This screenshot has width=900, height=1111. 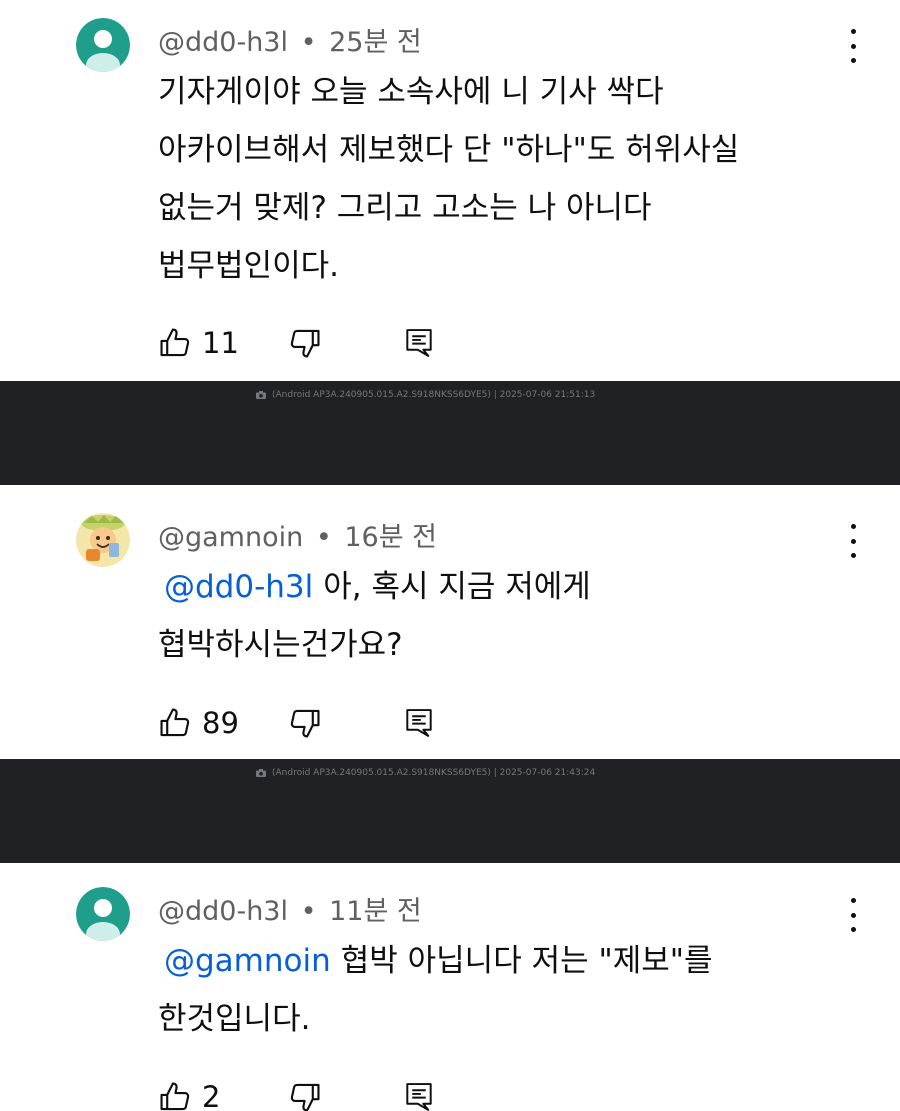 I want to click on comment-meta: @gamnoin • 16분 전, so click(x=297, y=534).